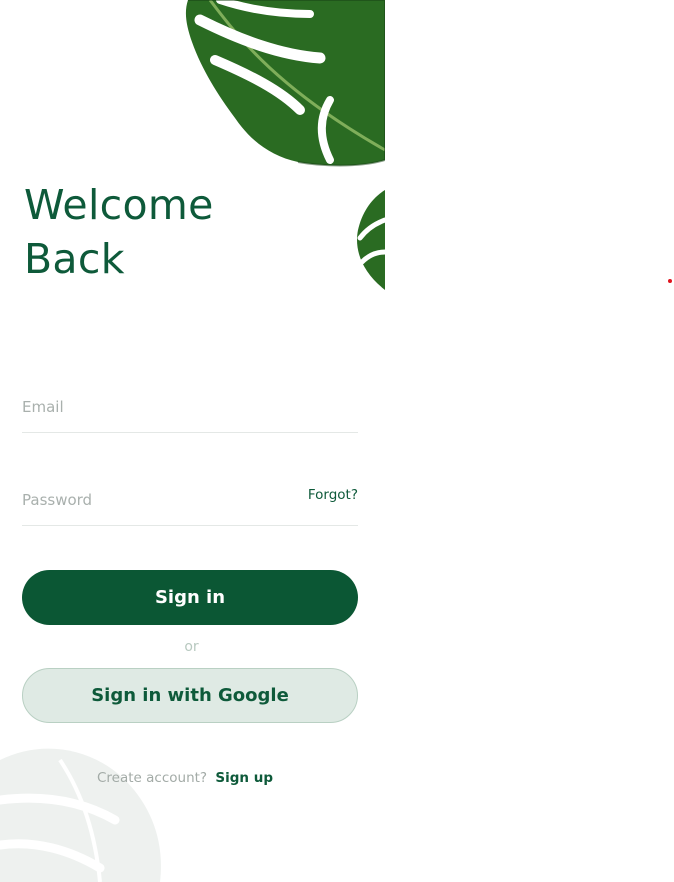 The image size is (674, 882). I want to click on or-divider: or, so click(191, 647).